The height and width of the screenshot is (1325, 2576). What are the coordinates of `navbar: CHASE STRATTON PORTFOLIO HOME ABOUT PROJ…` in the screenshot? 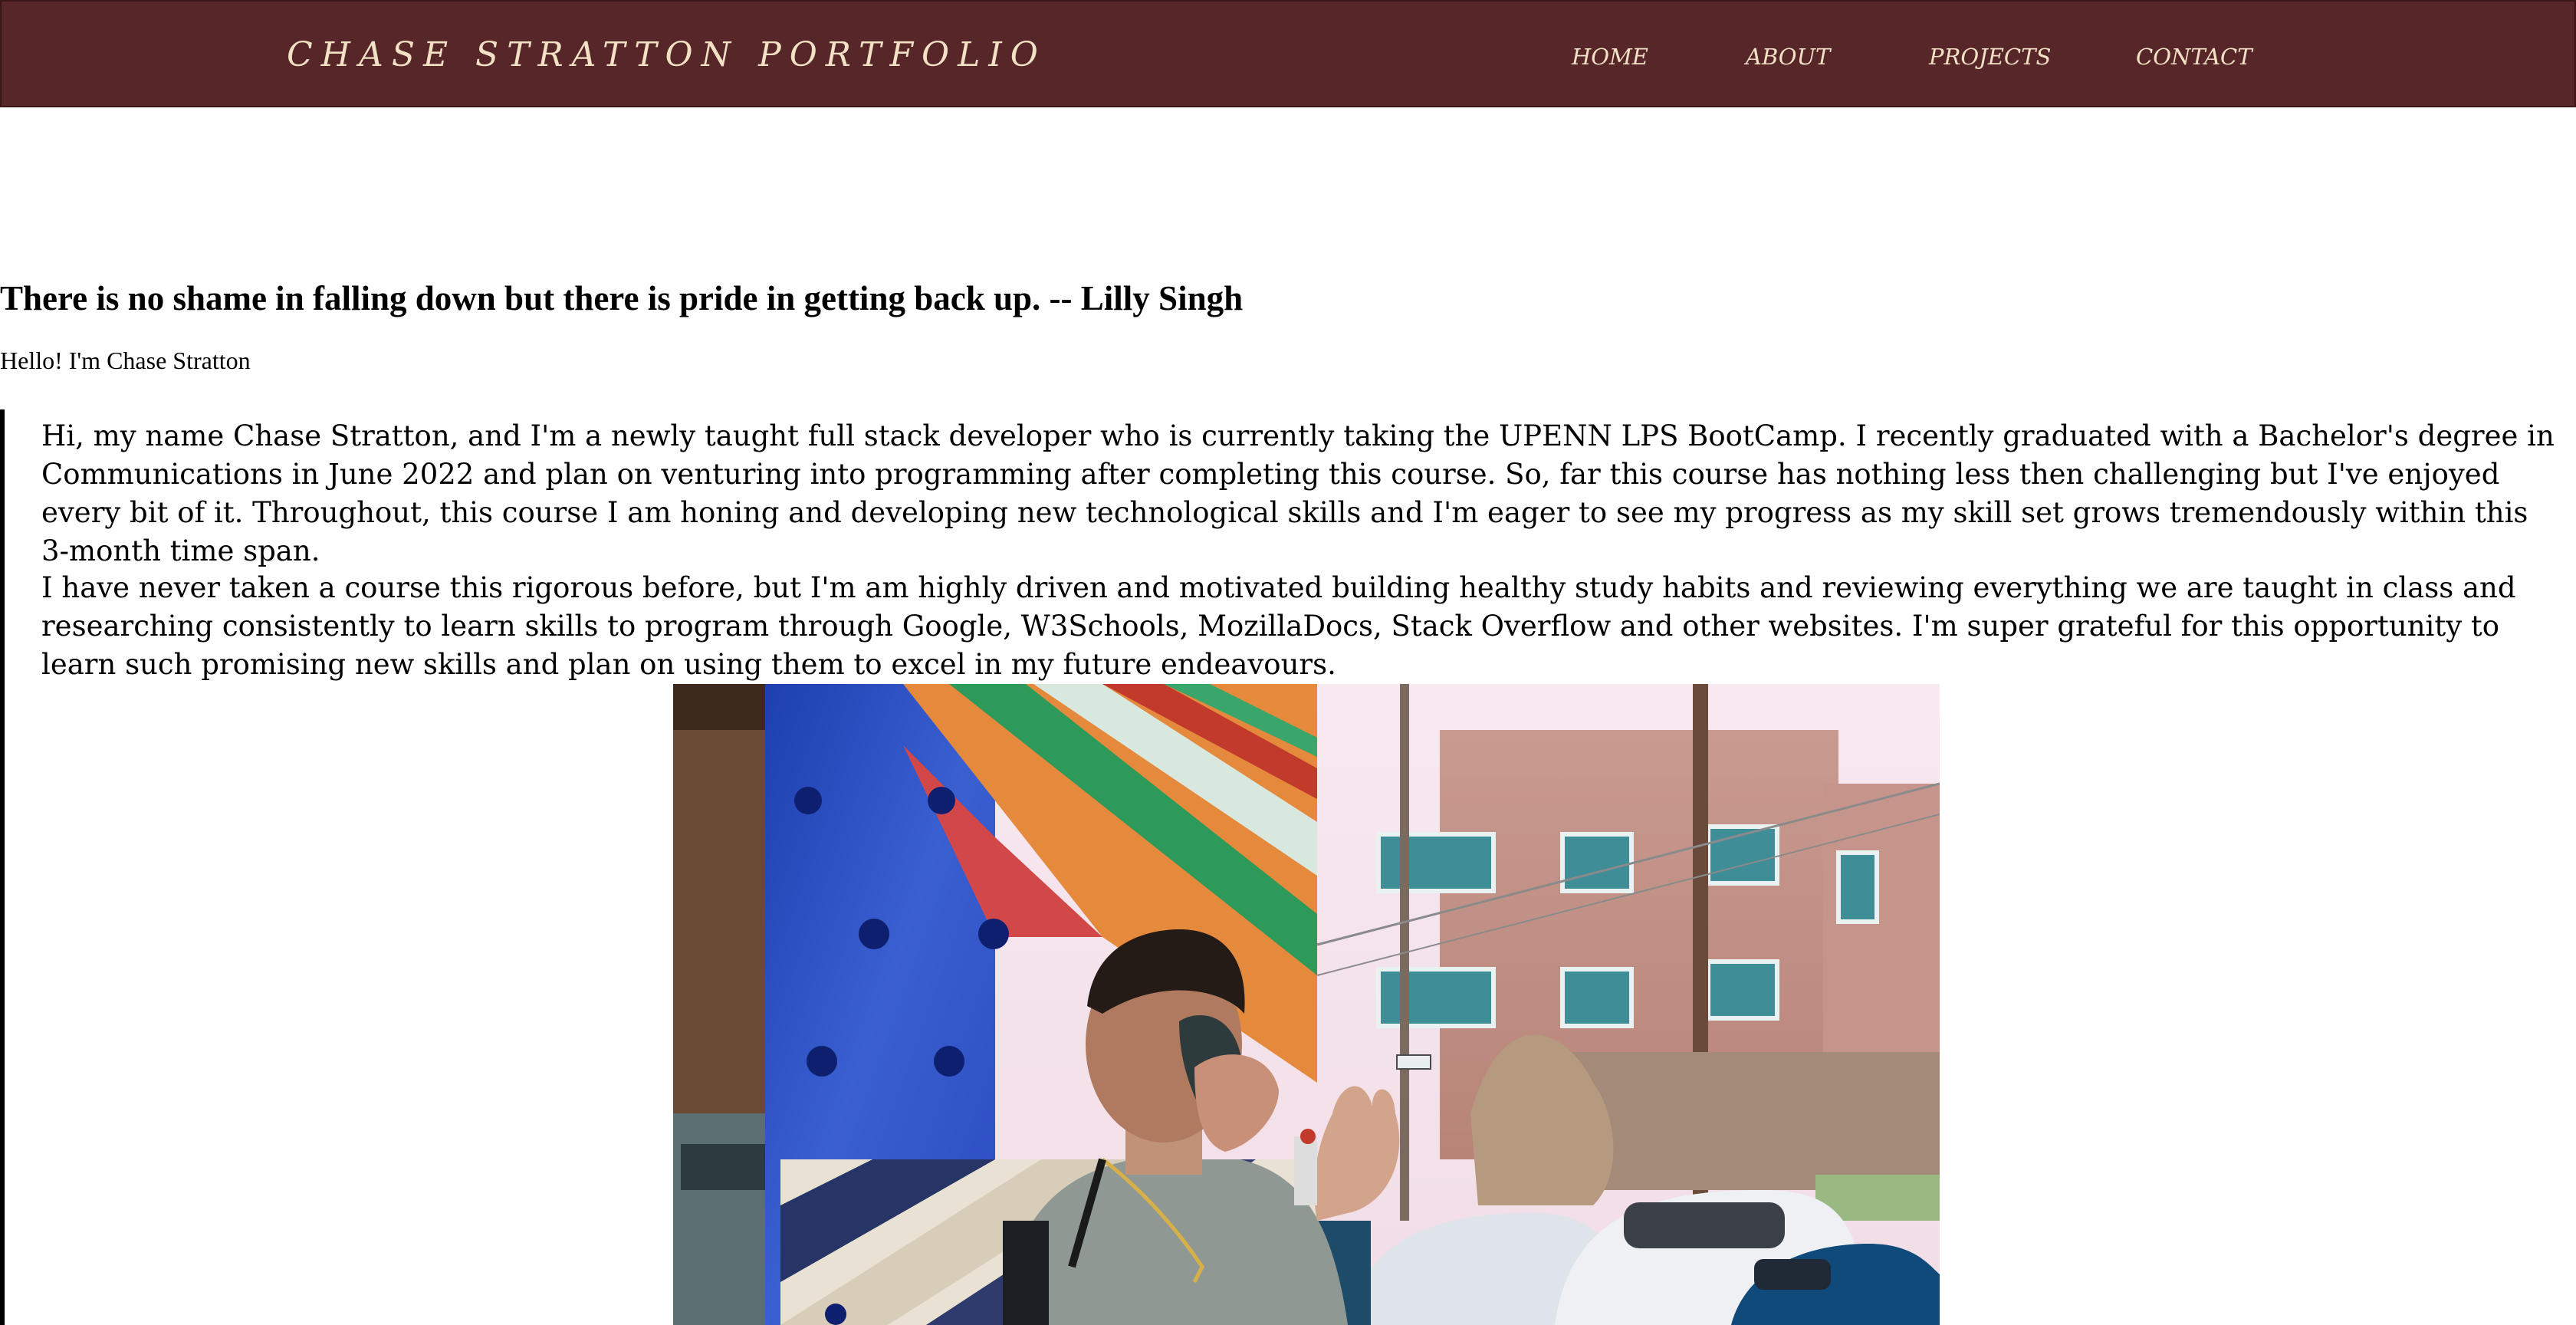 It's located at (1288, 54).